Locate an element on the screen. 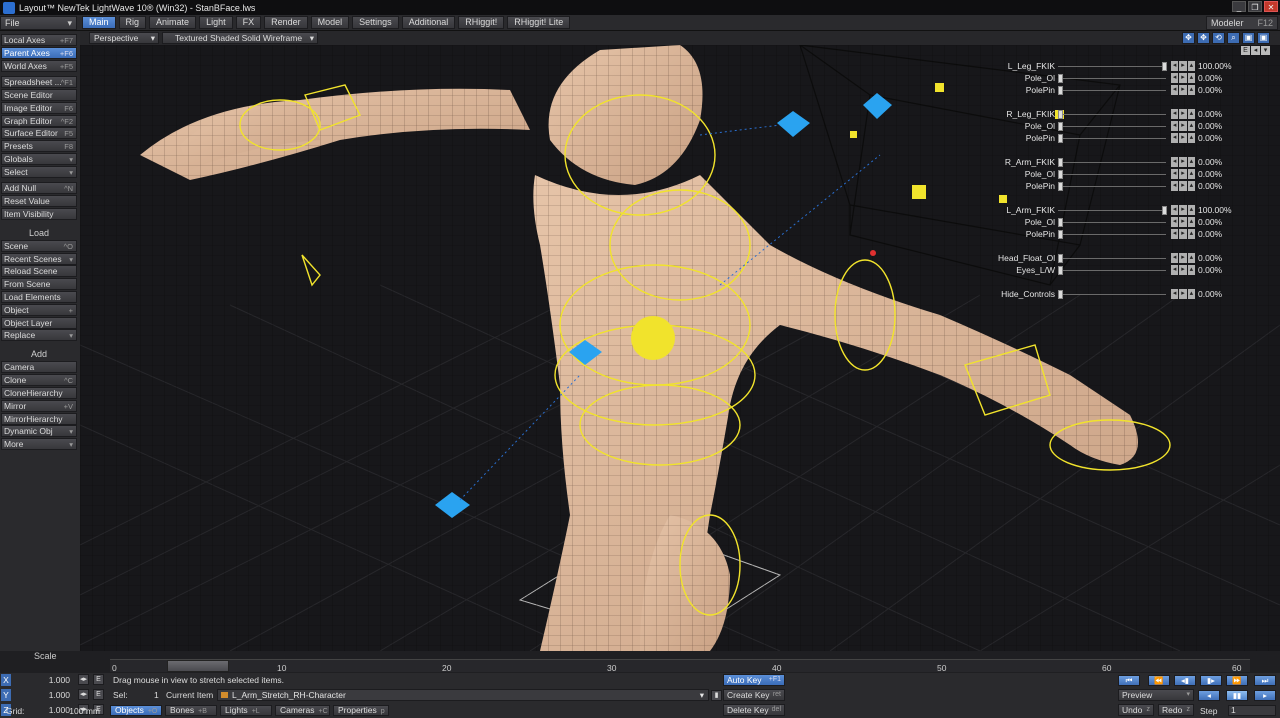 This screenshot has height=718, width=1280. sidebar-item-more: More ▾ is located at coordinates (39, 444).